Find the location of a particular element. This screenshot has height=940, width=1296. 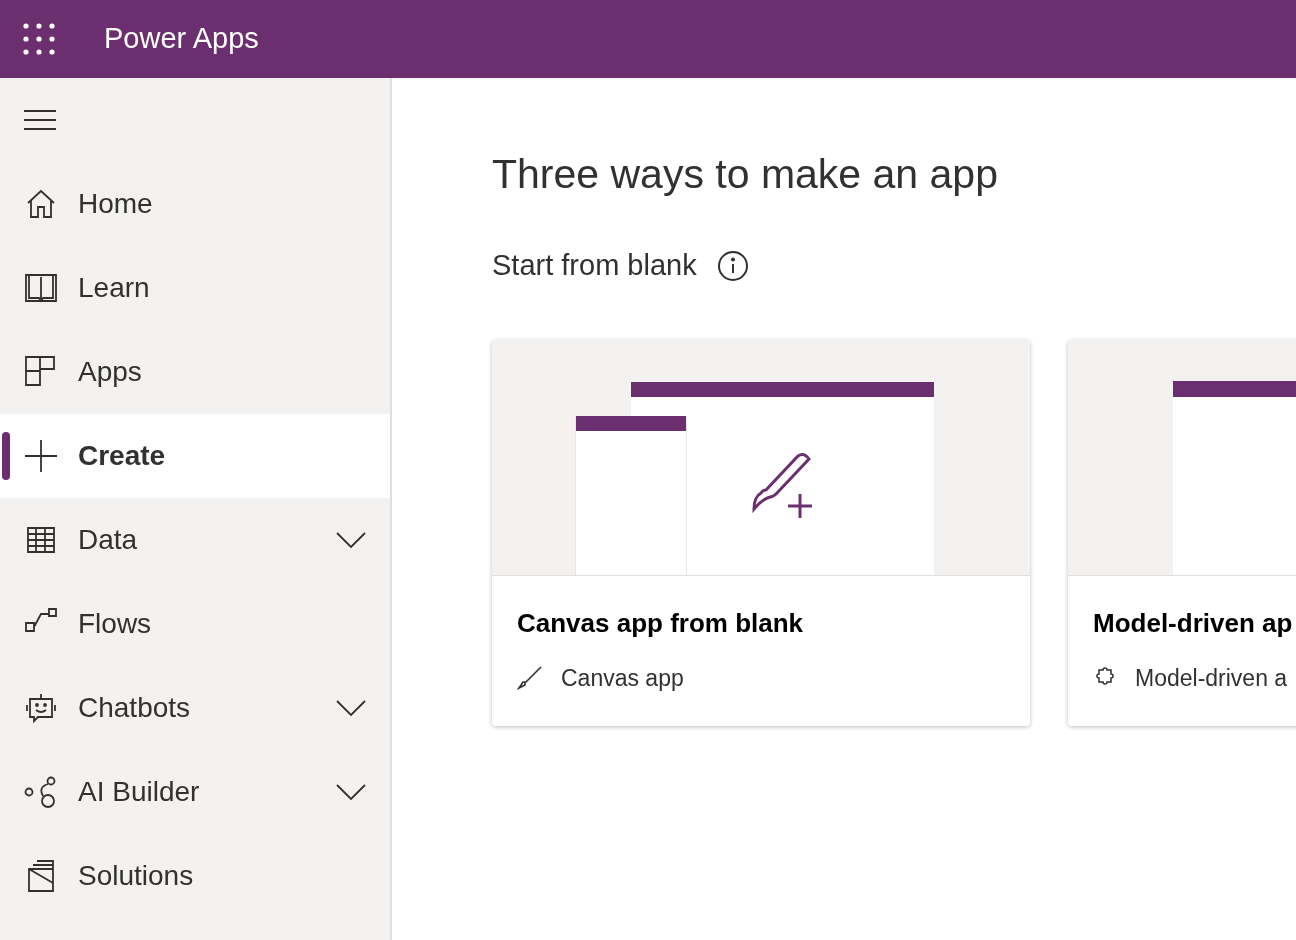

nav-label: AI Builder is located at coordinates (139, 792).